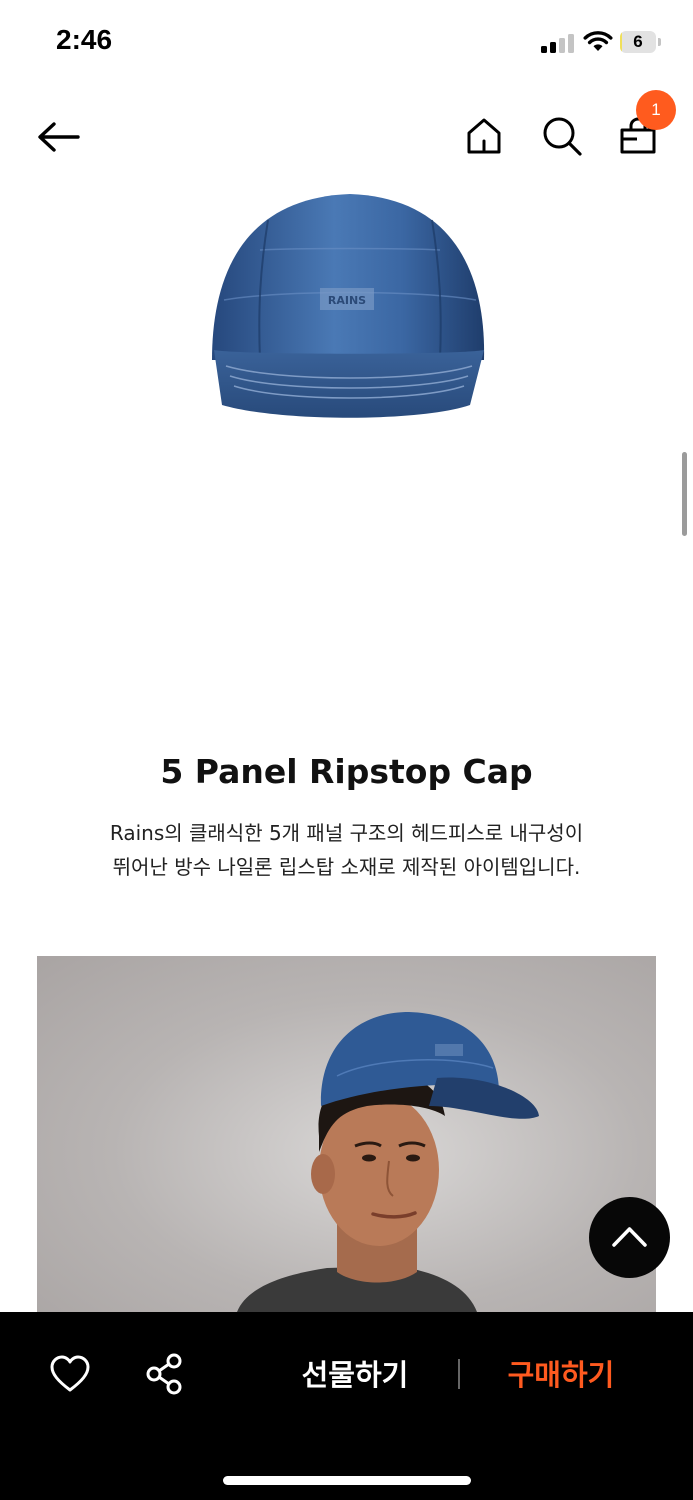 This screenshot has width=693, height=1500. Describe the element at coordinates (355, 1375) in the screenshot. I see `gift-button: 선물하기` at that location.